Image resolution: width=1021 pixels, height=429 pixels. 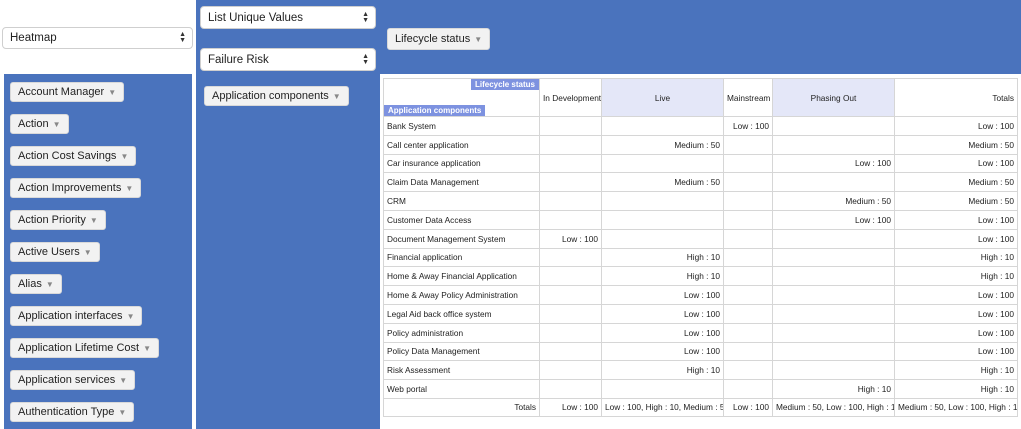 What do you see at coordinates (461, 163) in the screenshot?
I see `row-header: Car insurance application` at bounding box center [461, 163].